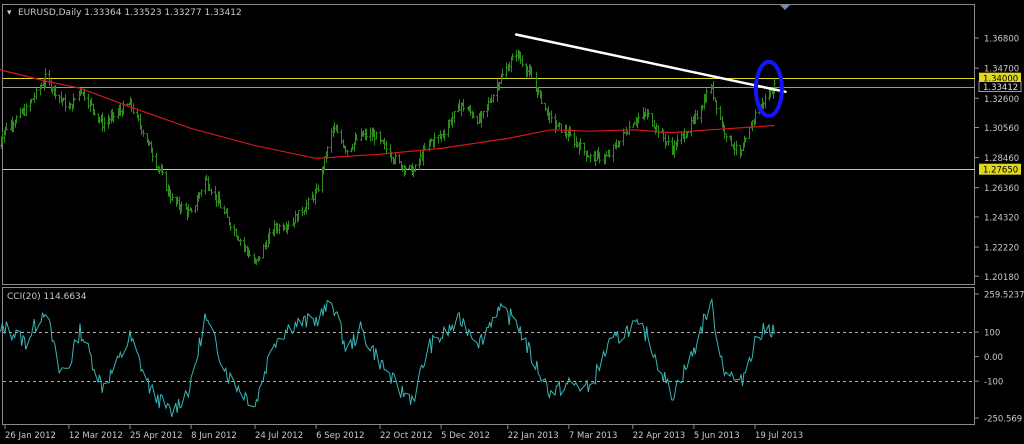 The image size is (1024, 444). I want to click on price-tick-label: 1.26360, so click(1001, 189).